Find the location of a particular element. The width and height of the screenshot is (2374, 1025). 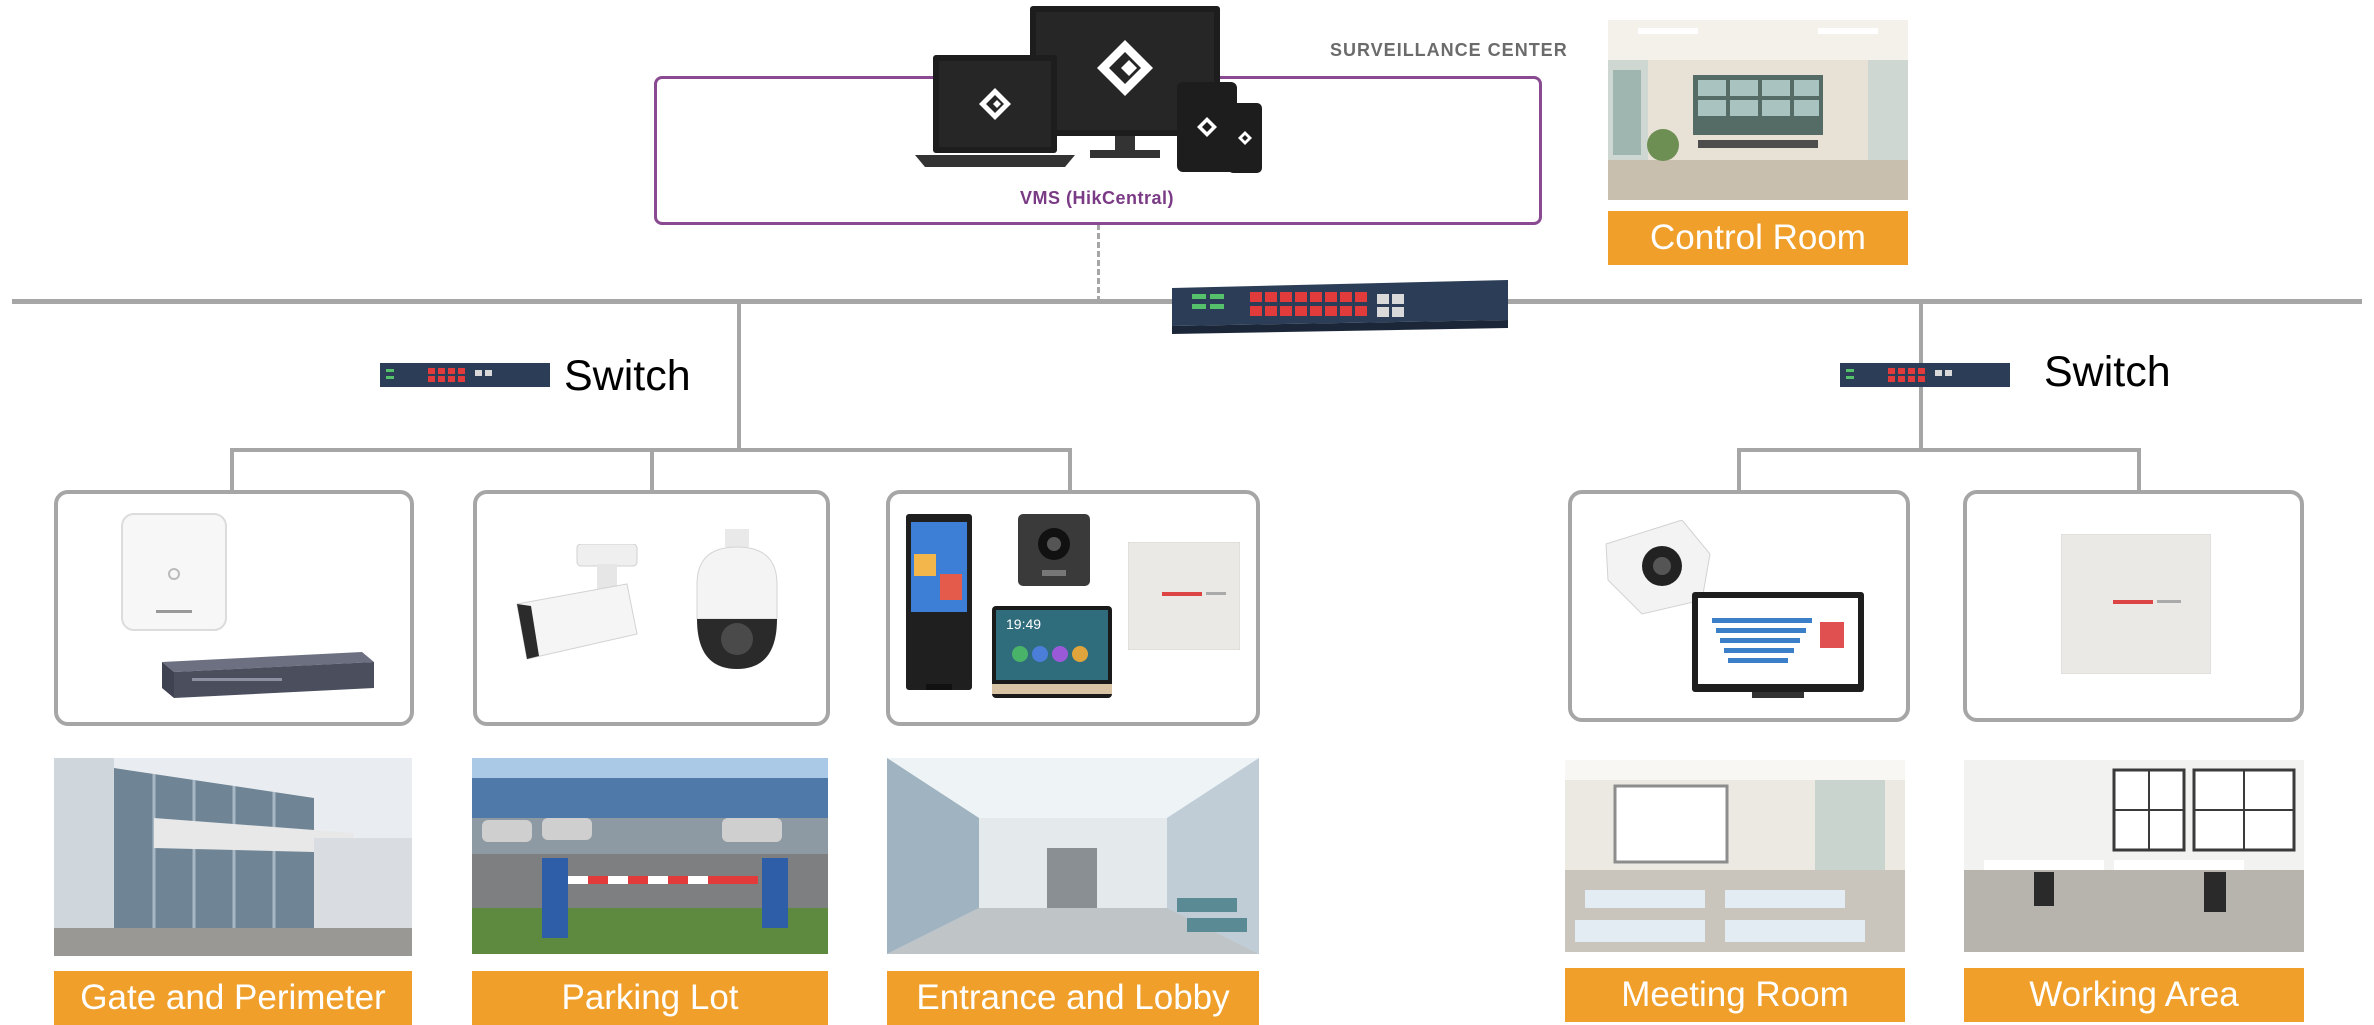

right-distribution-line is located at coordinates (1939, 450).